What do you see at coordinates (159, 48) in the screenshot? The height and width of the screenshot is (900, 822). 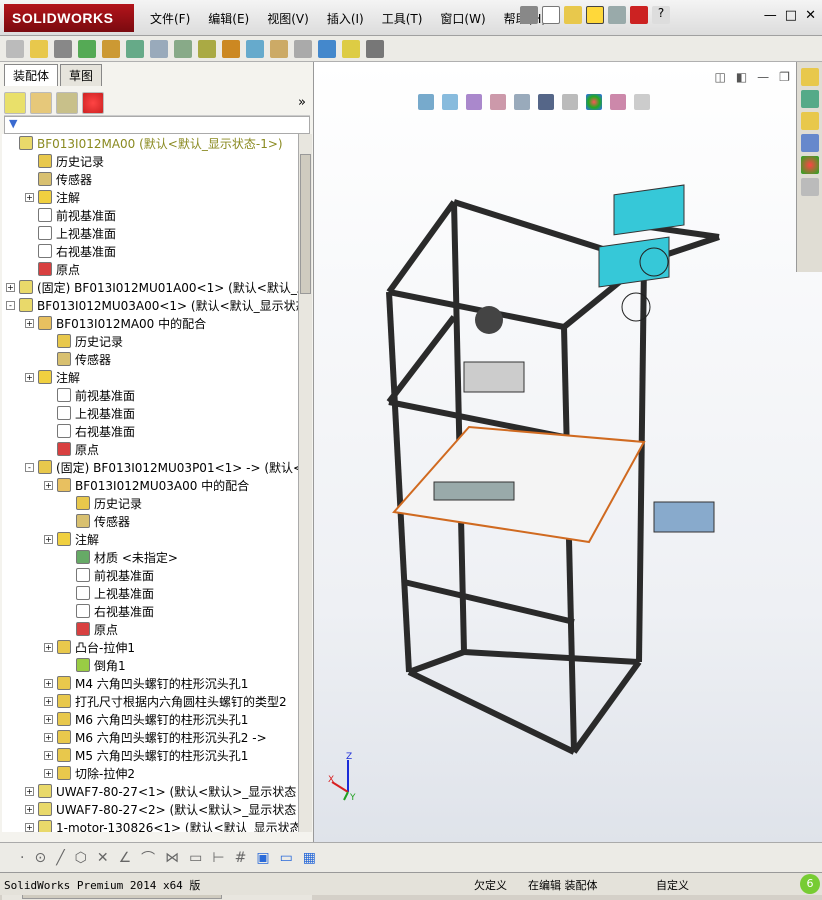 I see `show-hidden-icon` at bounding box center [159, 48].